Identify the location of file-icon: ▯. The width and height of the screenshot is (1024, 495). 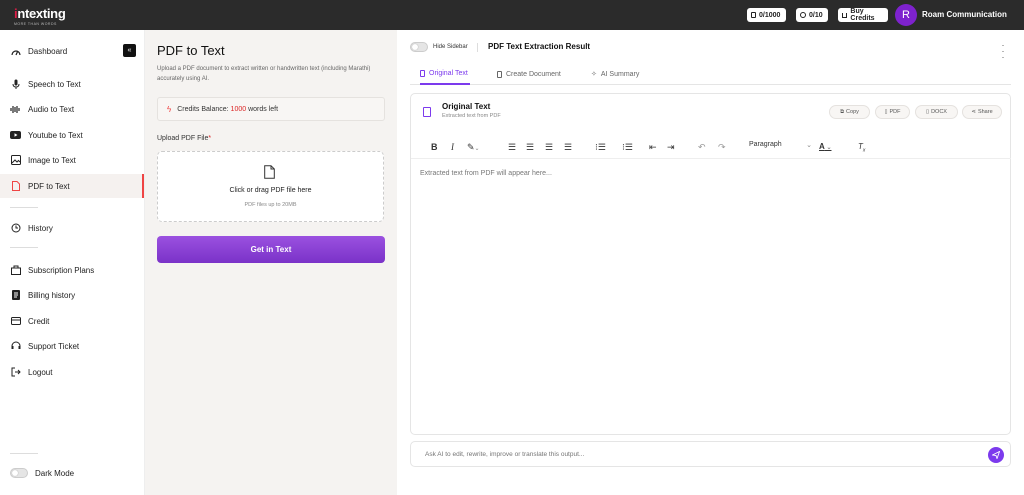
(928, 112).